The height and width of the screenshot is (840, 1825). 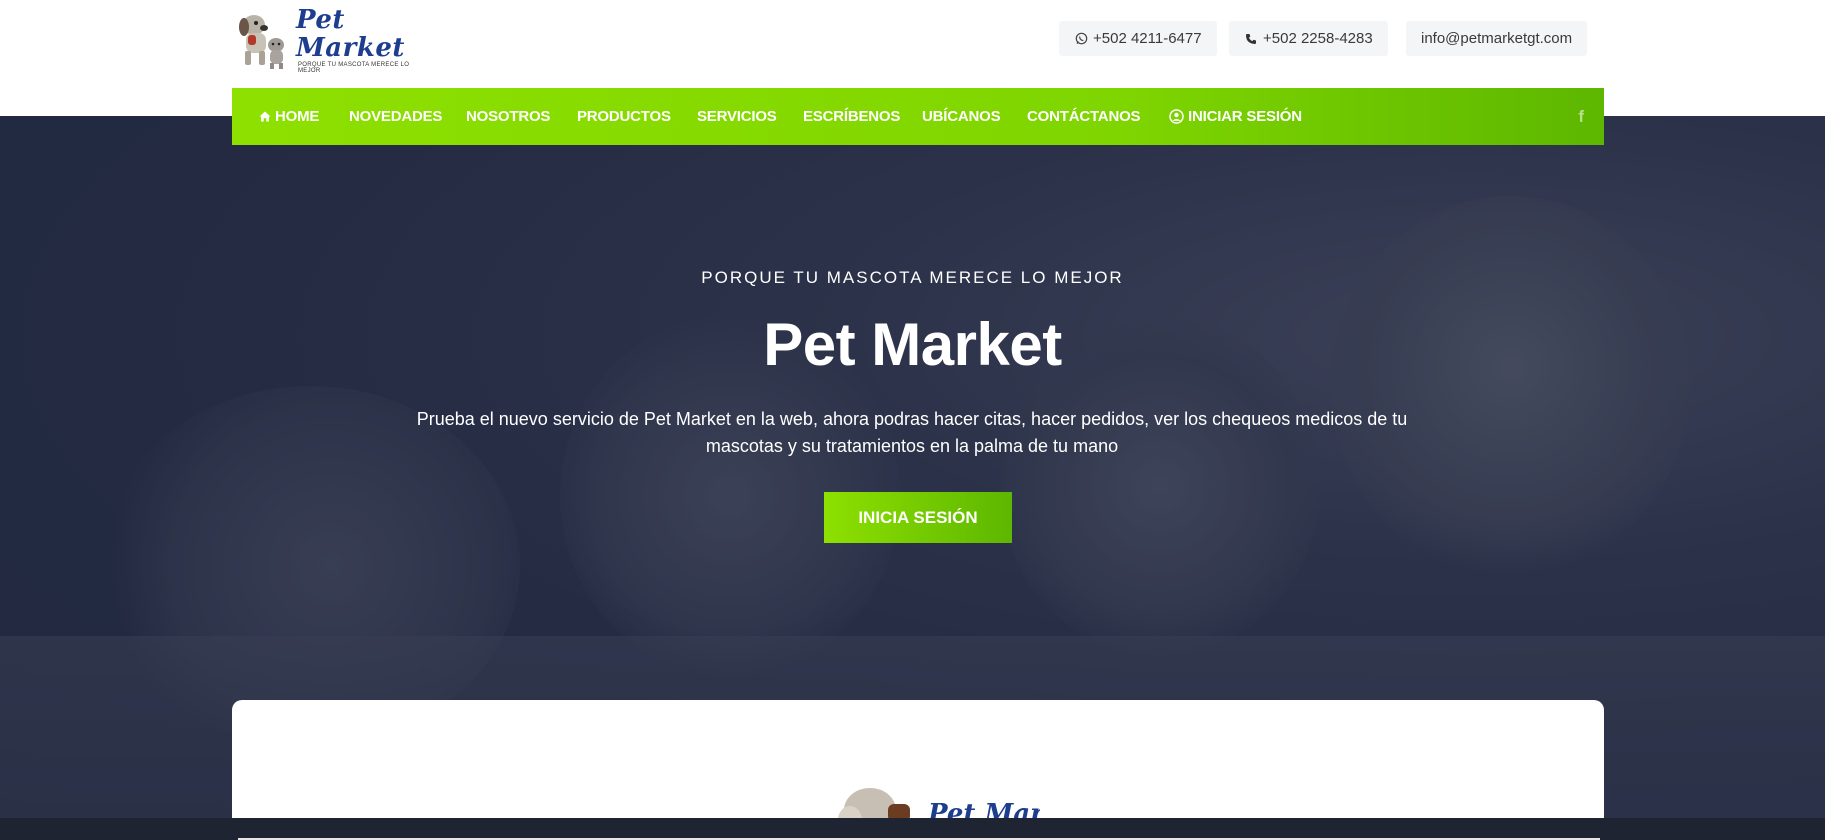 What do you see at coordinates (912, 829) in the screenshot?
I see `bottom-strip` at bounding box center [912, 829].